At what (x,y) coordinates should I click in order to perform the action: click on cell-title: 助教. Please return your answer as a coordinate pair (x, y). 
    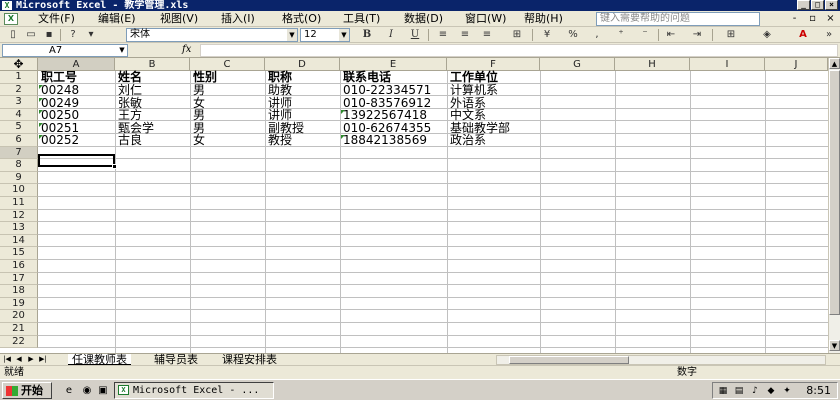
    Looking at the image, I should click on (278, 90).